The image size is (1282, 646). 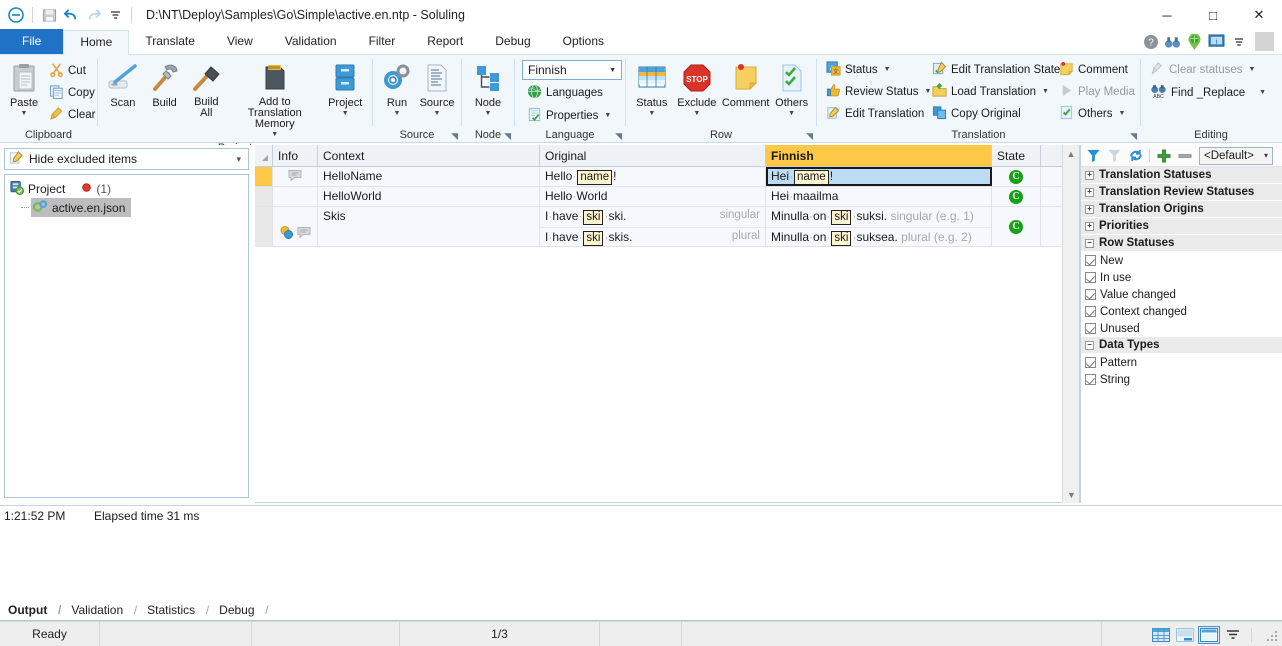 I want to click on properties-button: Properties ▼, so click(x=569, y=115).